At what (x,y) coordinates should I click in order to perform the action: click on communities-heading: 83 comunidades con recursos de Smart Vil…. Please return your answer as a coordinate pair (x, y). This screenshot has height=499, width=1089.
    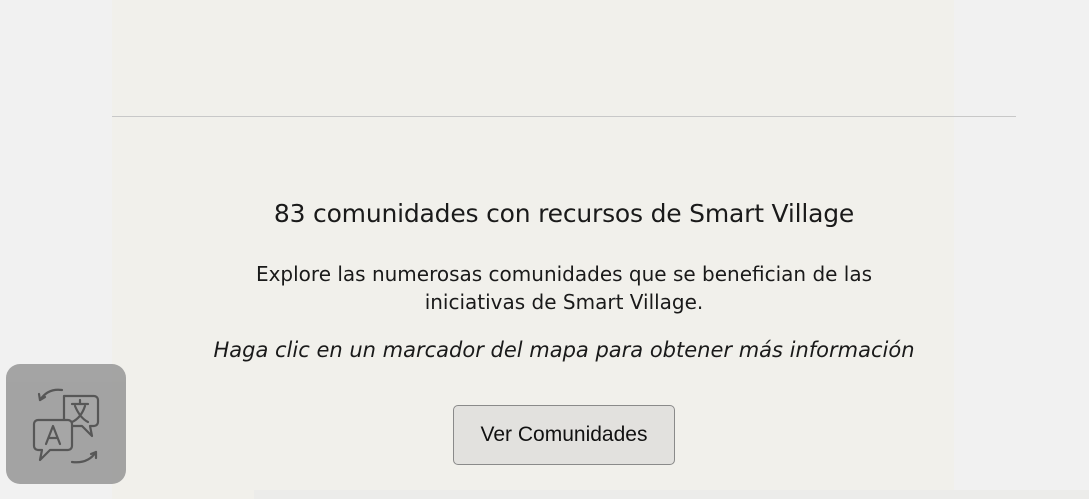
    Looking at the image, I should click on (564, 213).